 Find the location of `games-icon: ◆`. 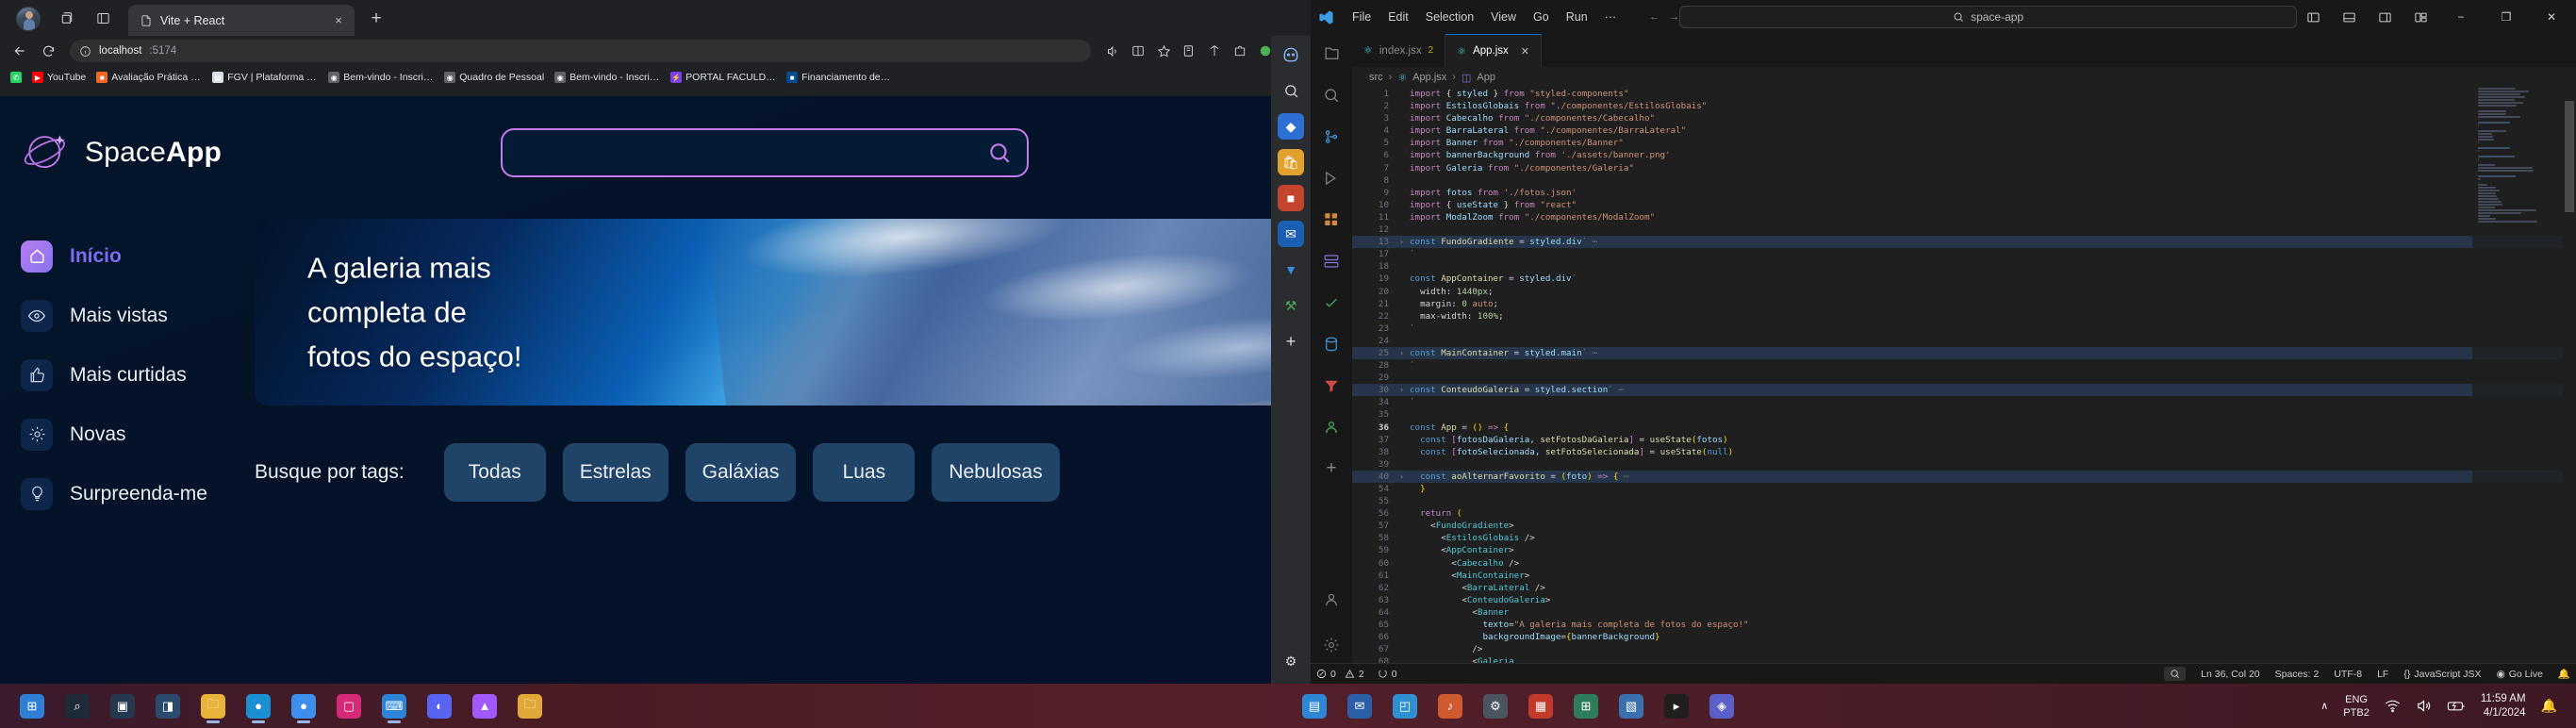

games-icon: ◆ is located at coordinates (1291, 127).